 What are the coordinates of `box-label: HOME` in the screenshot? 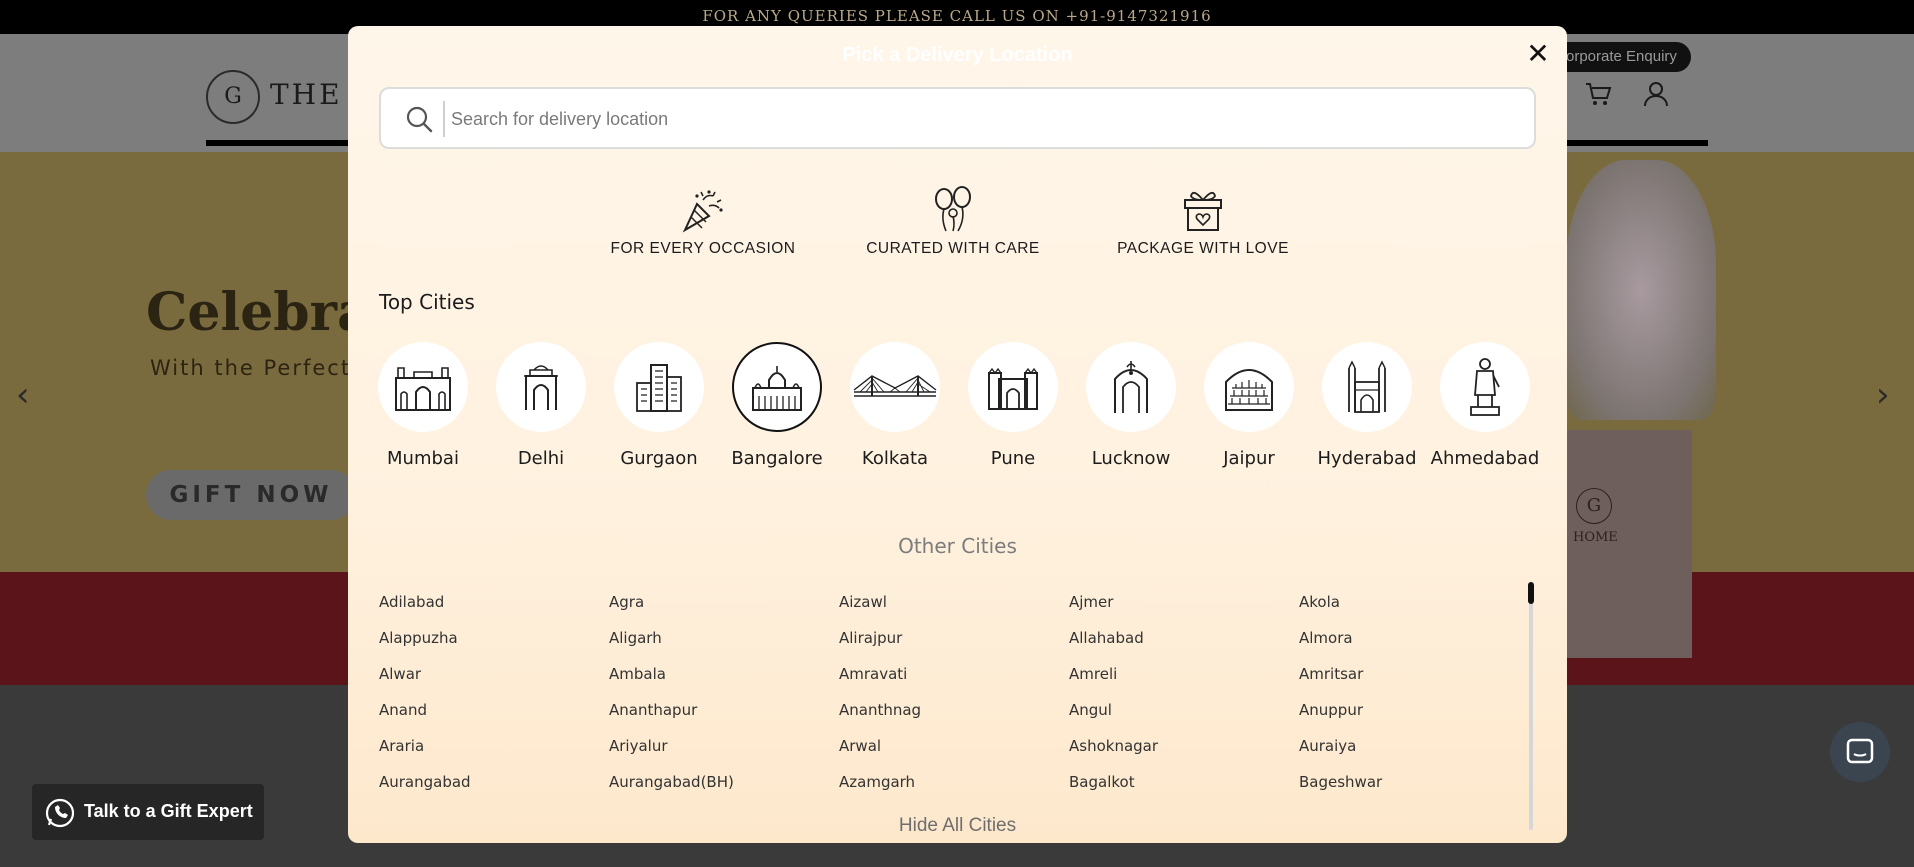 It's located at (1595, 537).